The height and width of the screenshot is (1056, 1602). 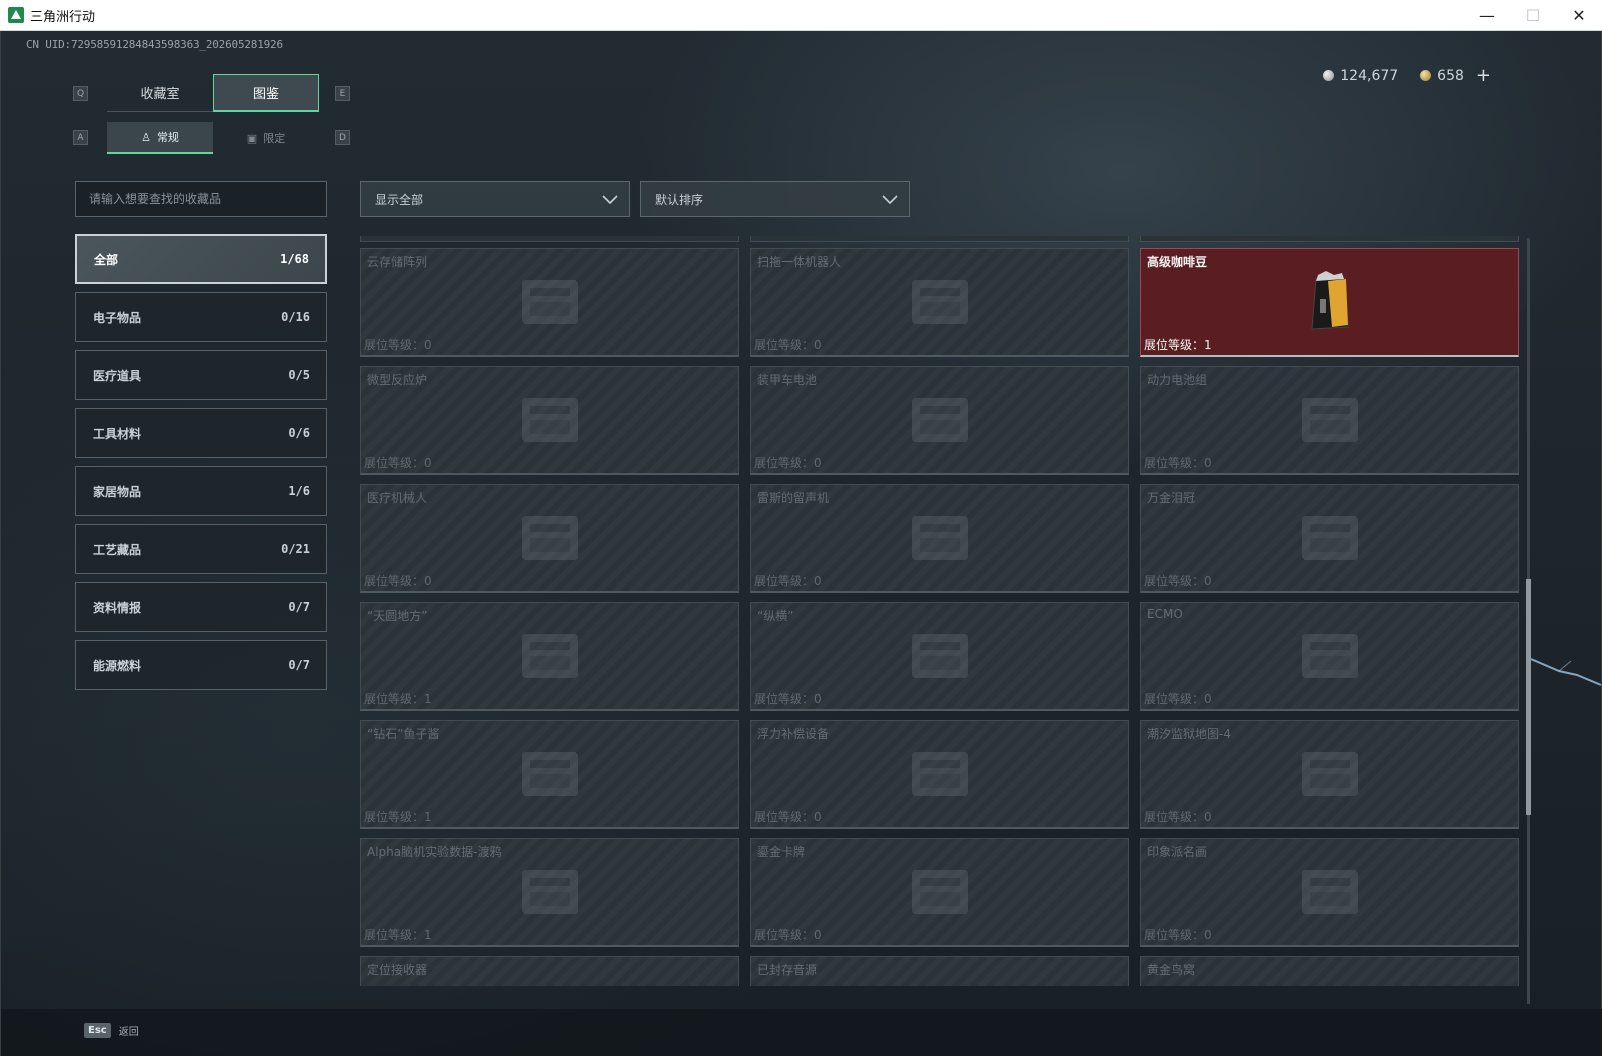 I want to click on tile-name: 微型反应炉, so click(x=397, y=380).